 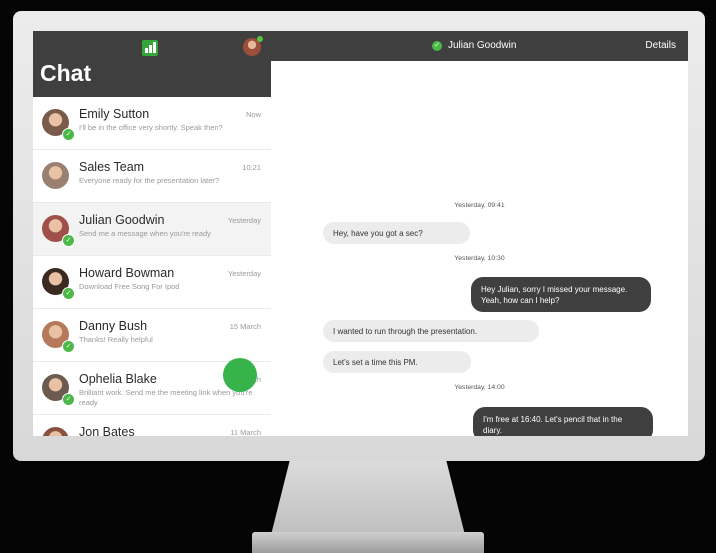 What do you see at coordinates (253, 46) in the screenshot?
I see `my-profile-avatar` at bounding box center [253, 46].